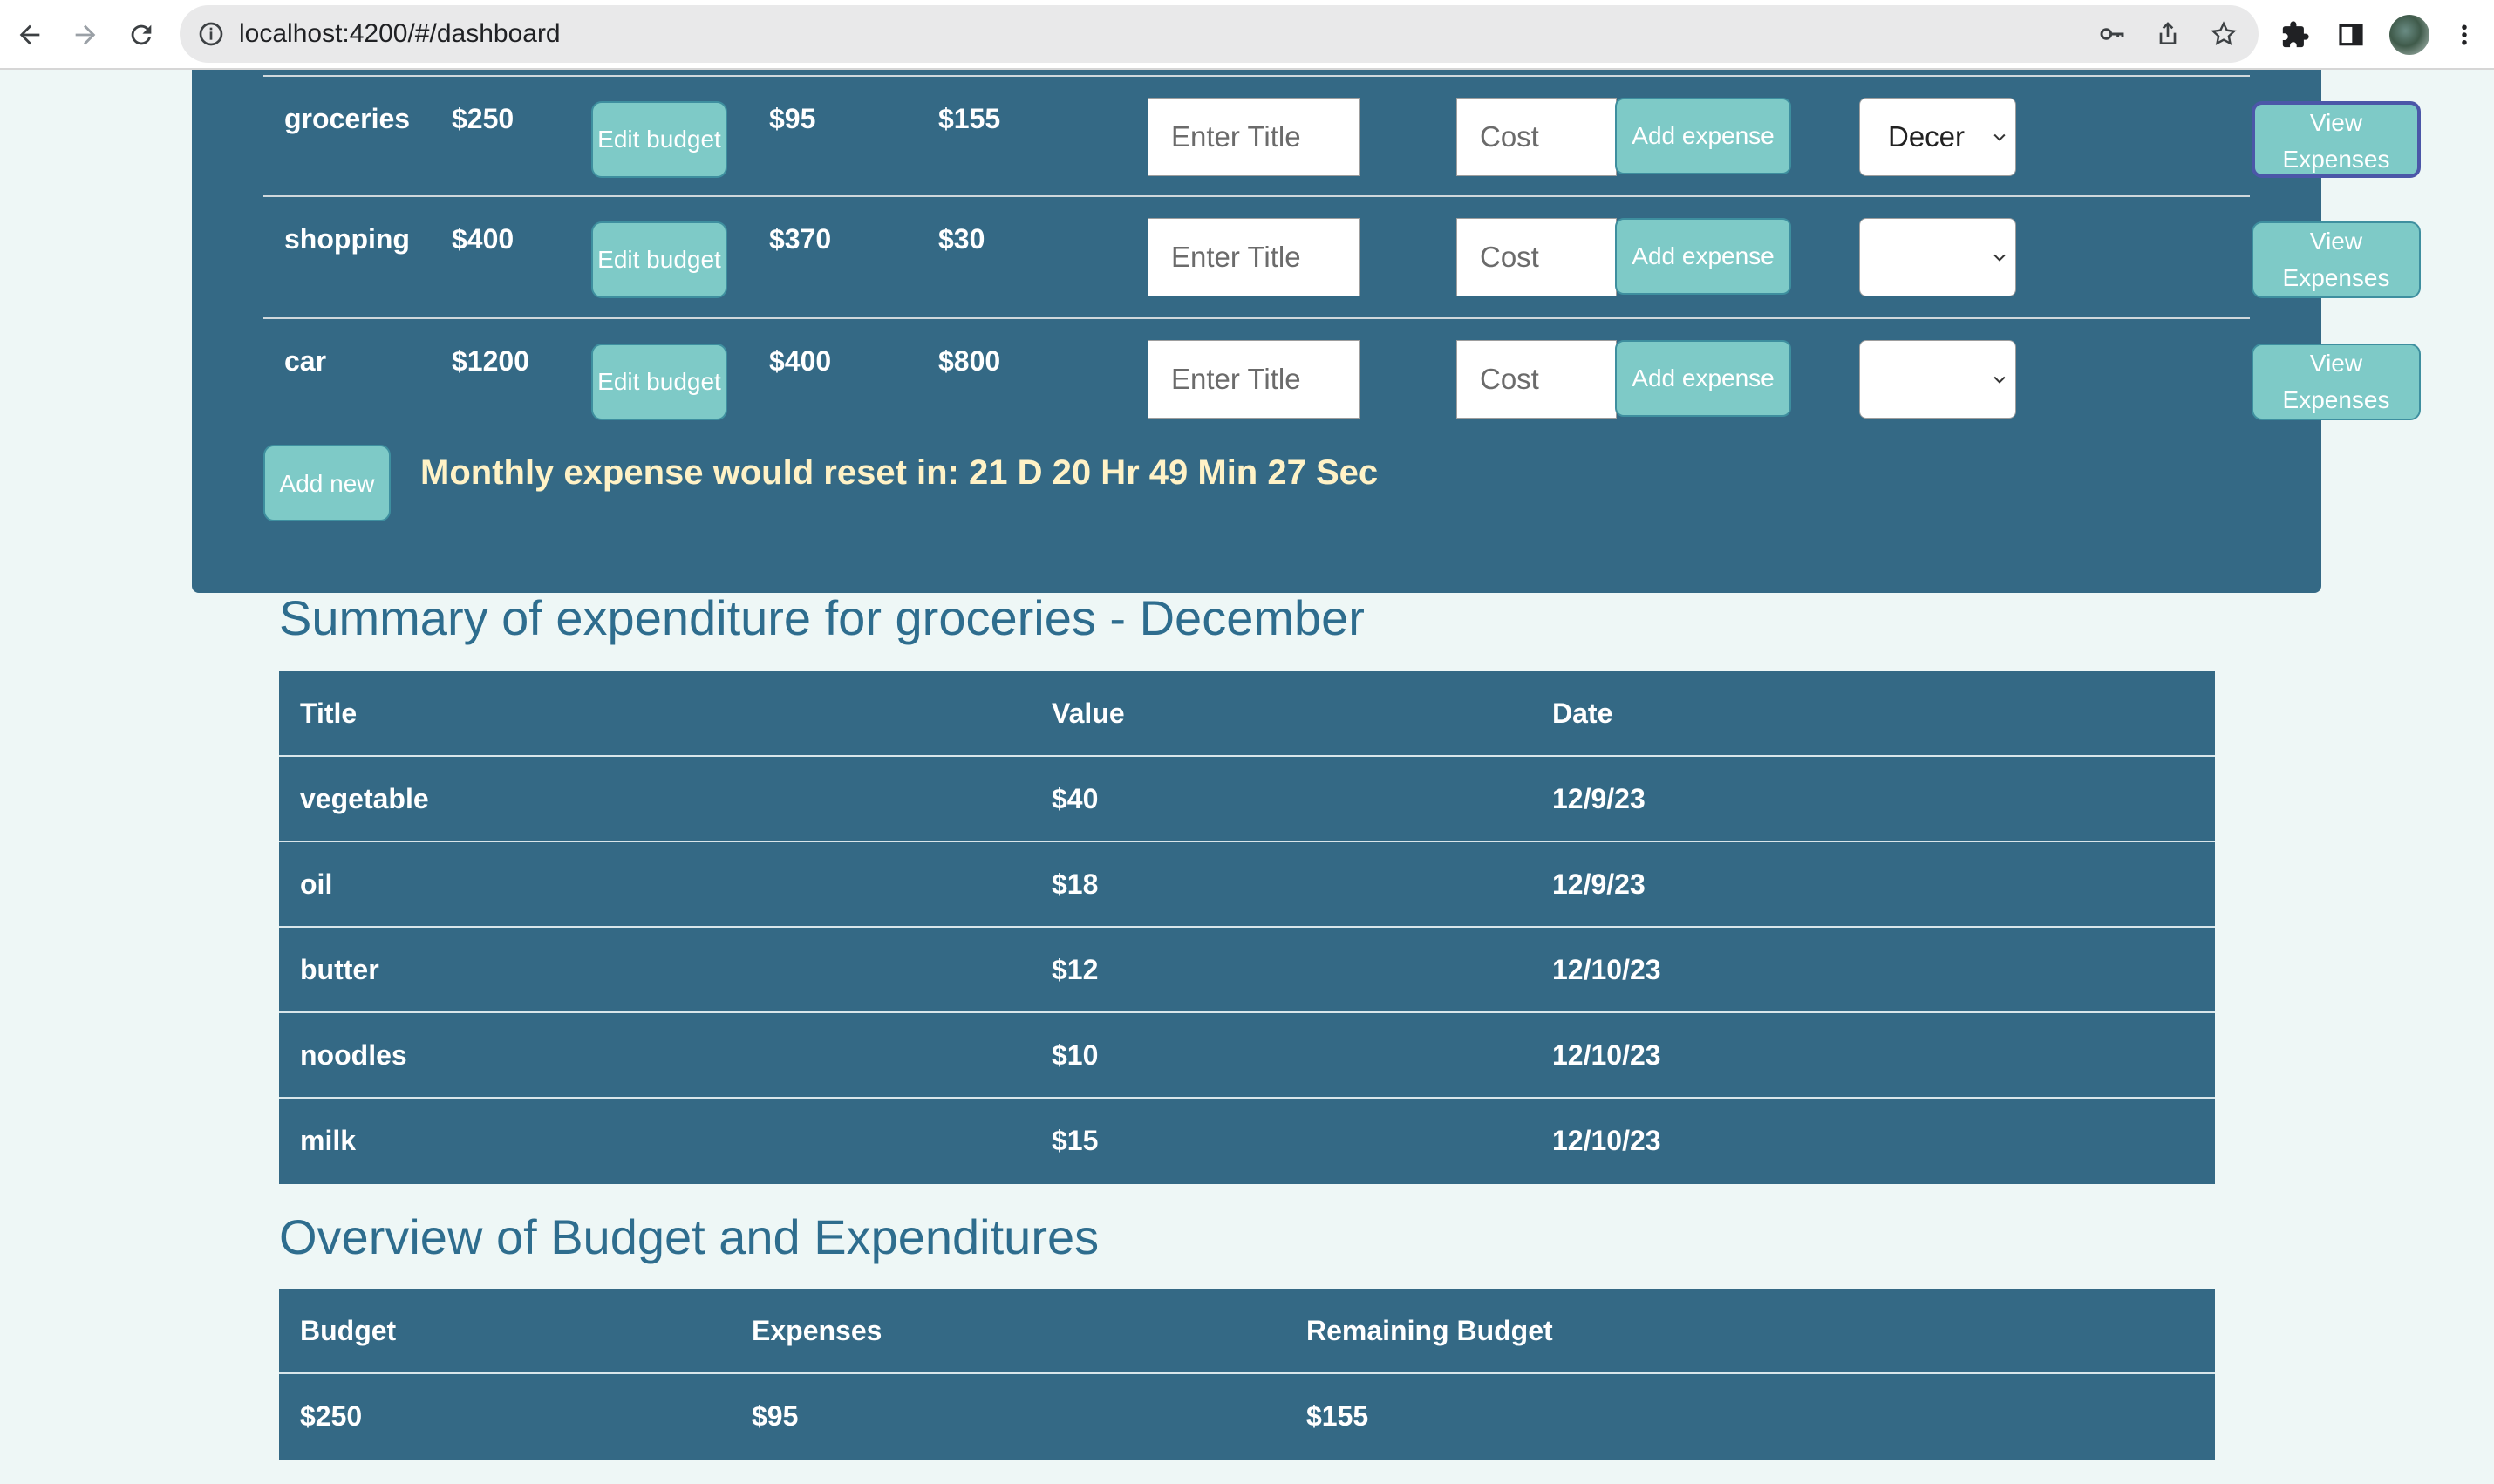 The height and width of the screenshot is (1484, 2494). What do you see at coordinates (1075, 969) in the screenshot?
I see `expense-value-cell: $12` at bounding box center [1075, 969].